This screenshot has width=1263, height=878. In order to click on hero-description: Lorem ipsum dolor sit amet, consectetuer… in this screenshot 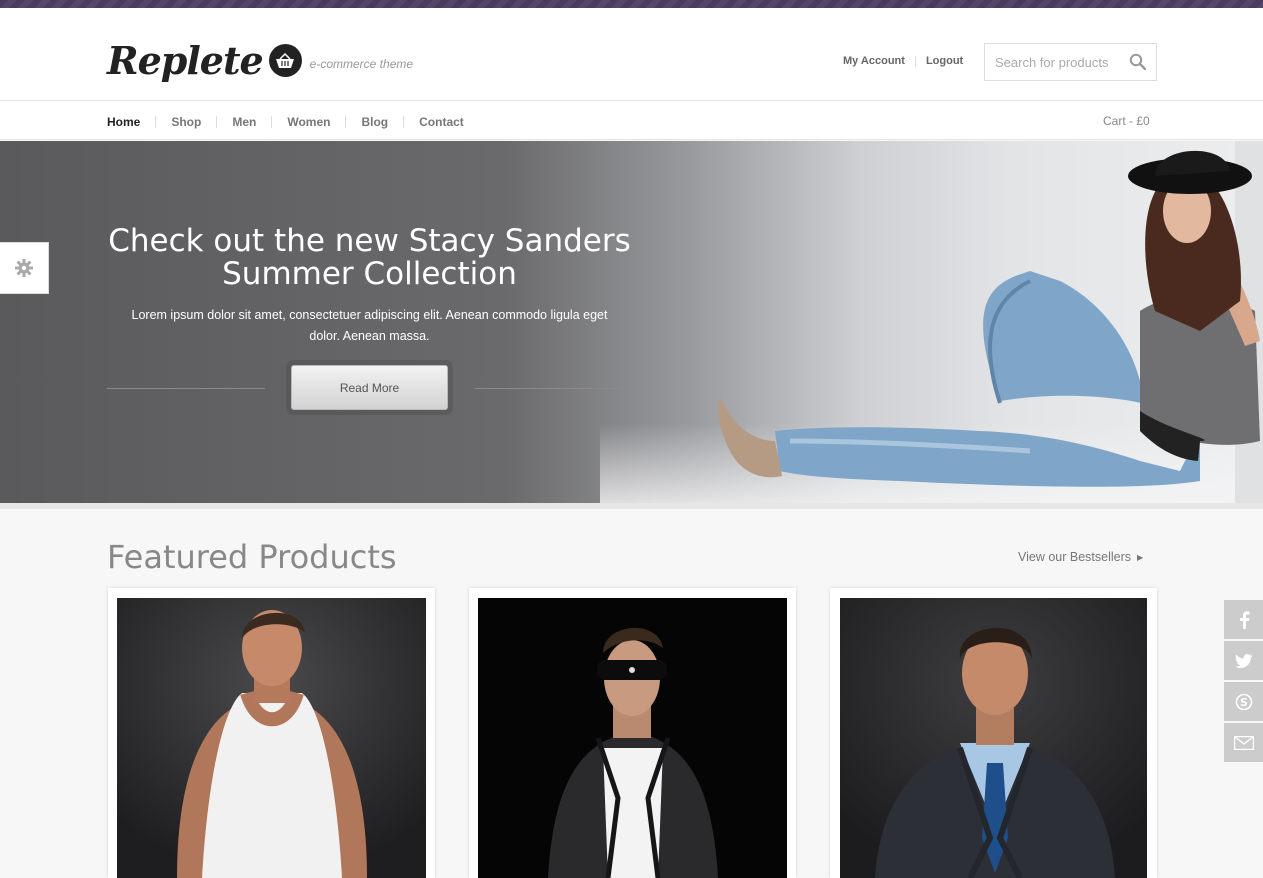, I will do `click(369, 326)`.